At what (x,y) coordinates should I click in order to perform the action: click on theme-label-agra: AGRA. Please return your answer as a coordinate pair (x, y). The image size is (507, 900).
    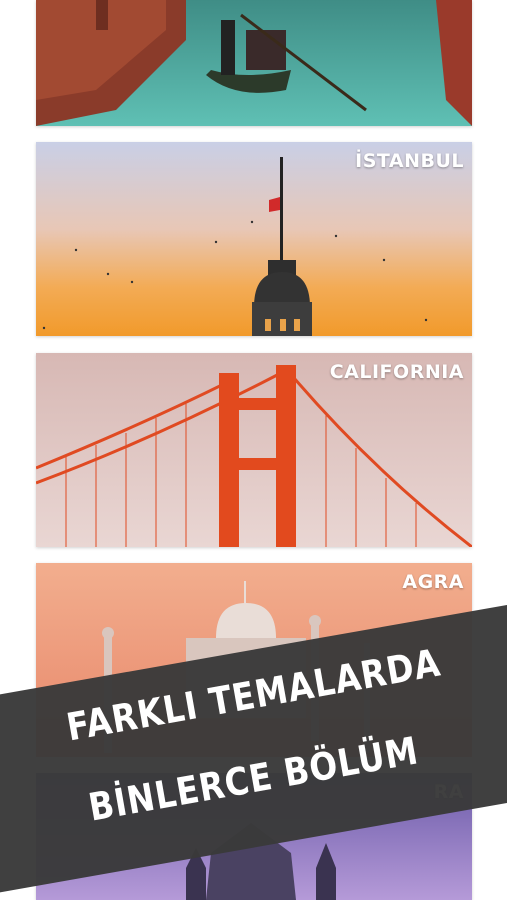
    Looking at the image, I should click on (433, 582).